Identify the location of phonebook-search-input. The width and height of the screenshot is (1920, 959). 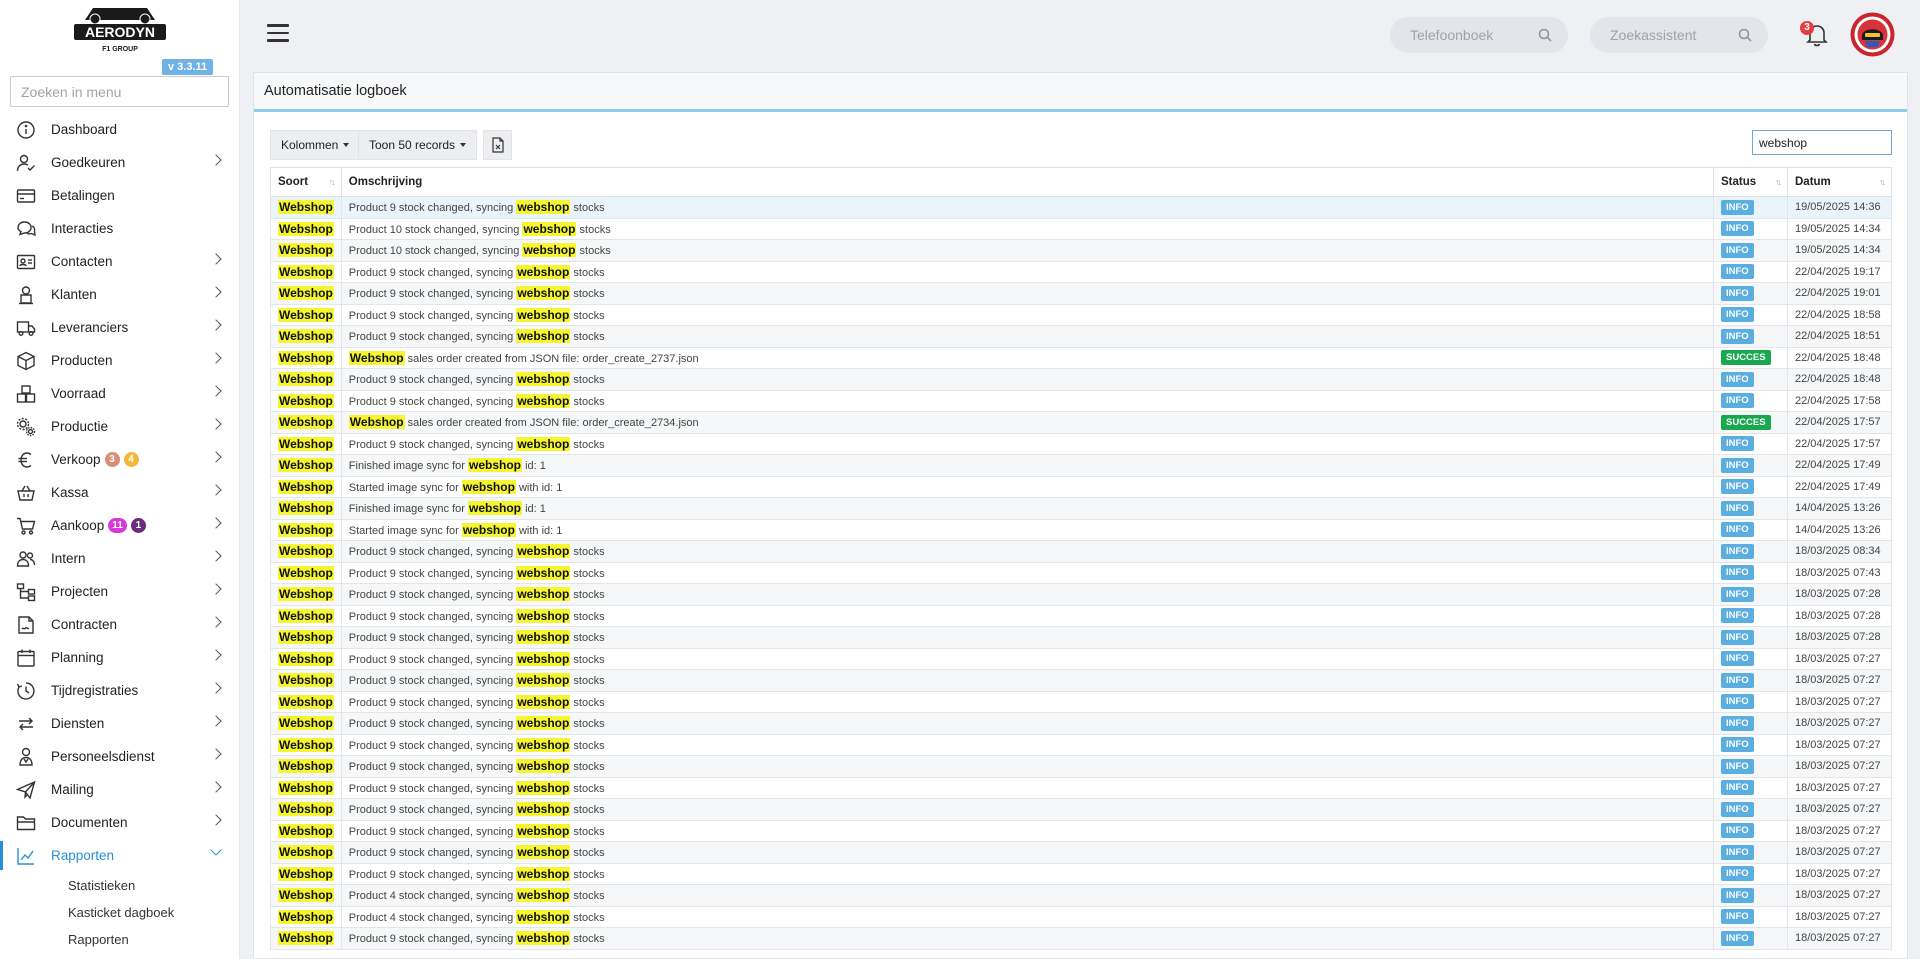
(1475, 35).